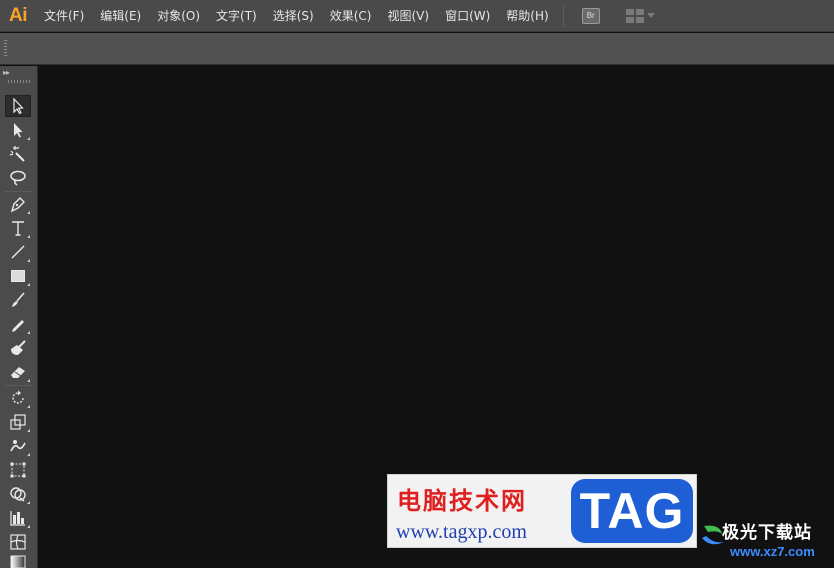  What do you see at coordinates (236, 16) in the screenshot?
I see `menu-type: 文字(T)` at bounding box center [236, 16].